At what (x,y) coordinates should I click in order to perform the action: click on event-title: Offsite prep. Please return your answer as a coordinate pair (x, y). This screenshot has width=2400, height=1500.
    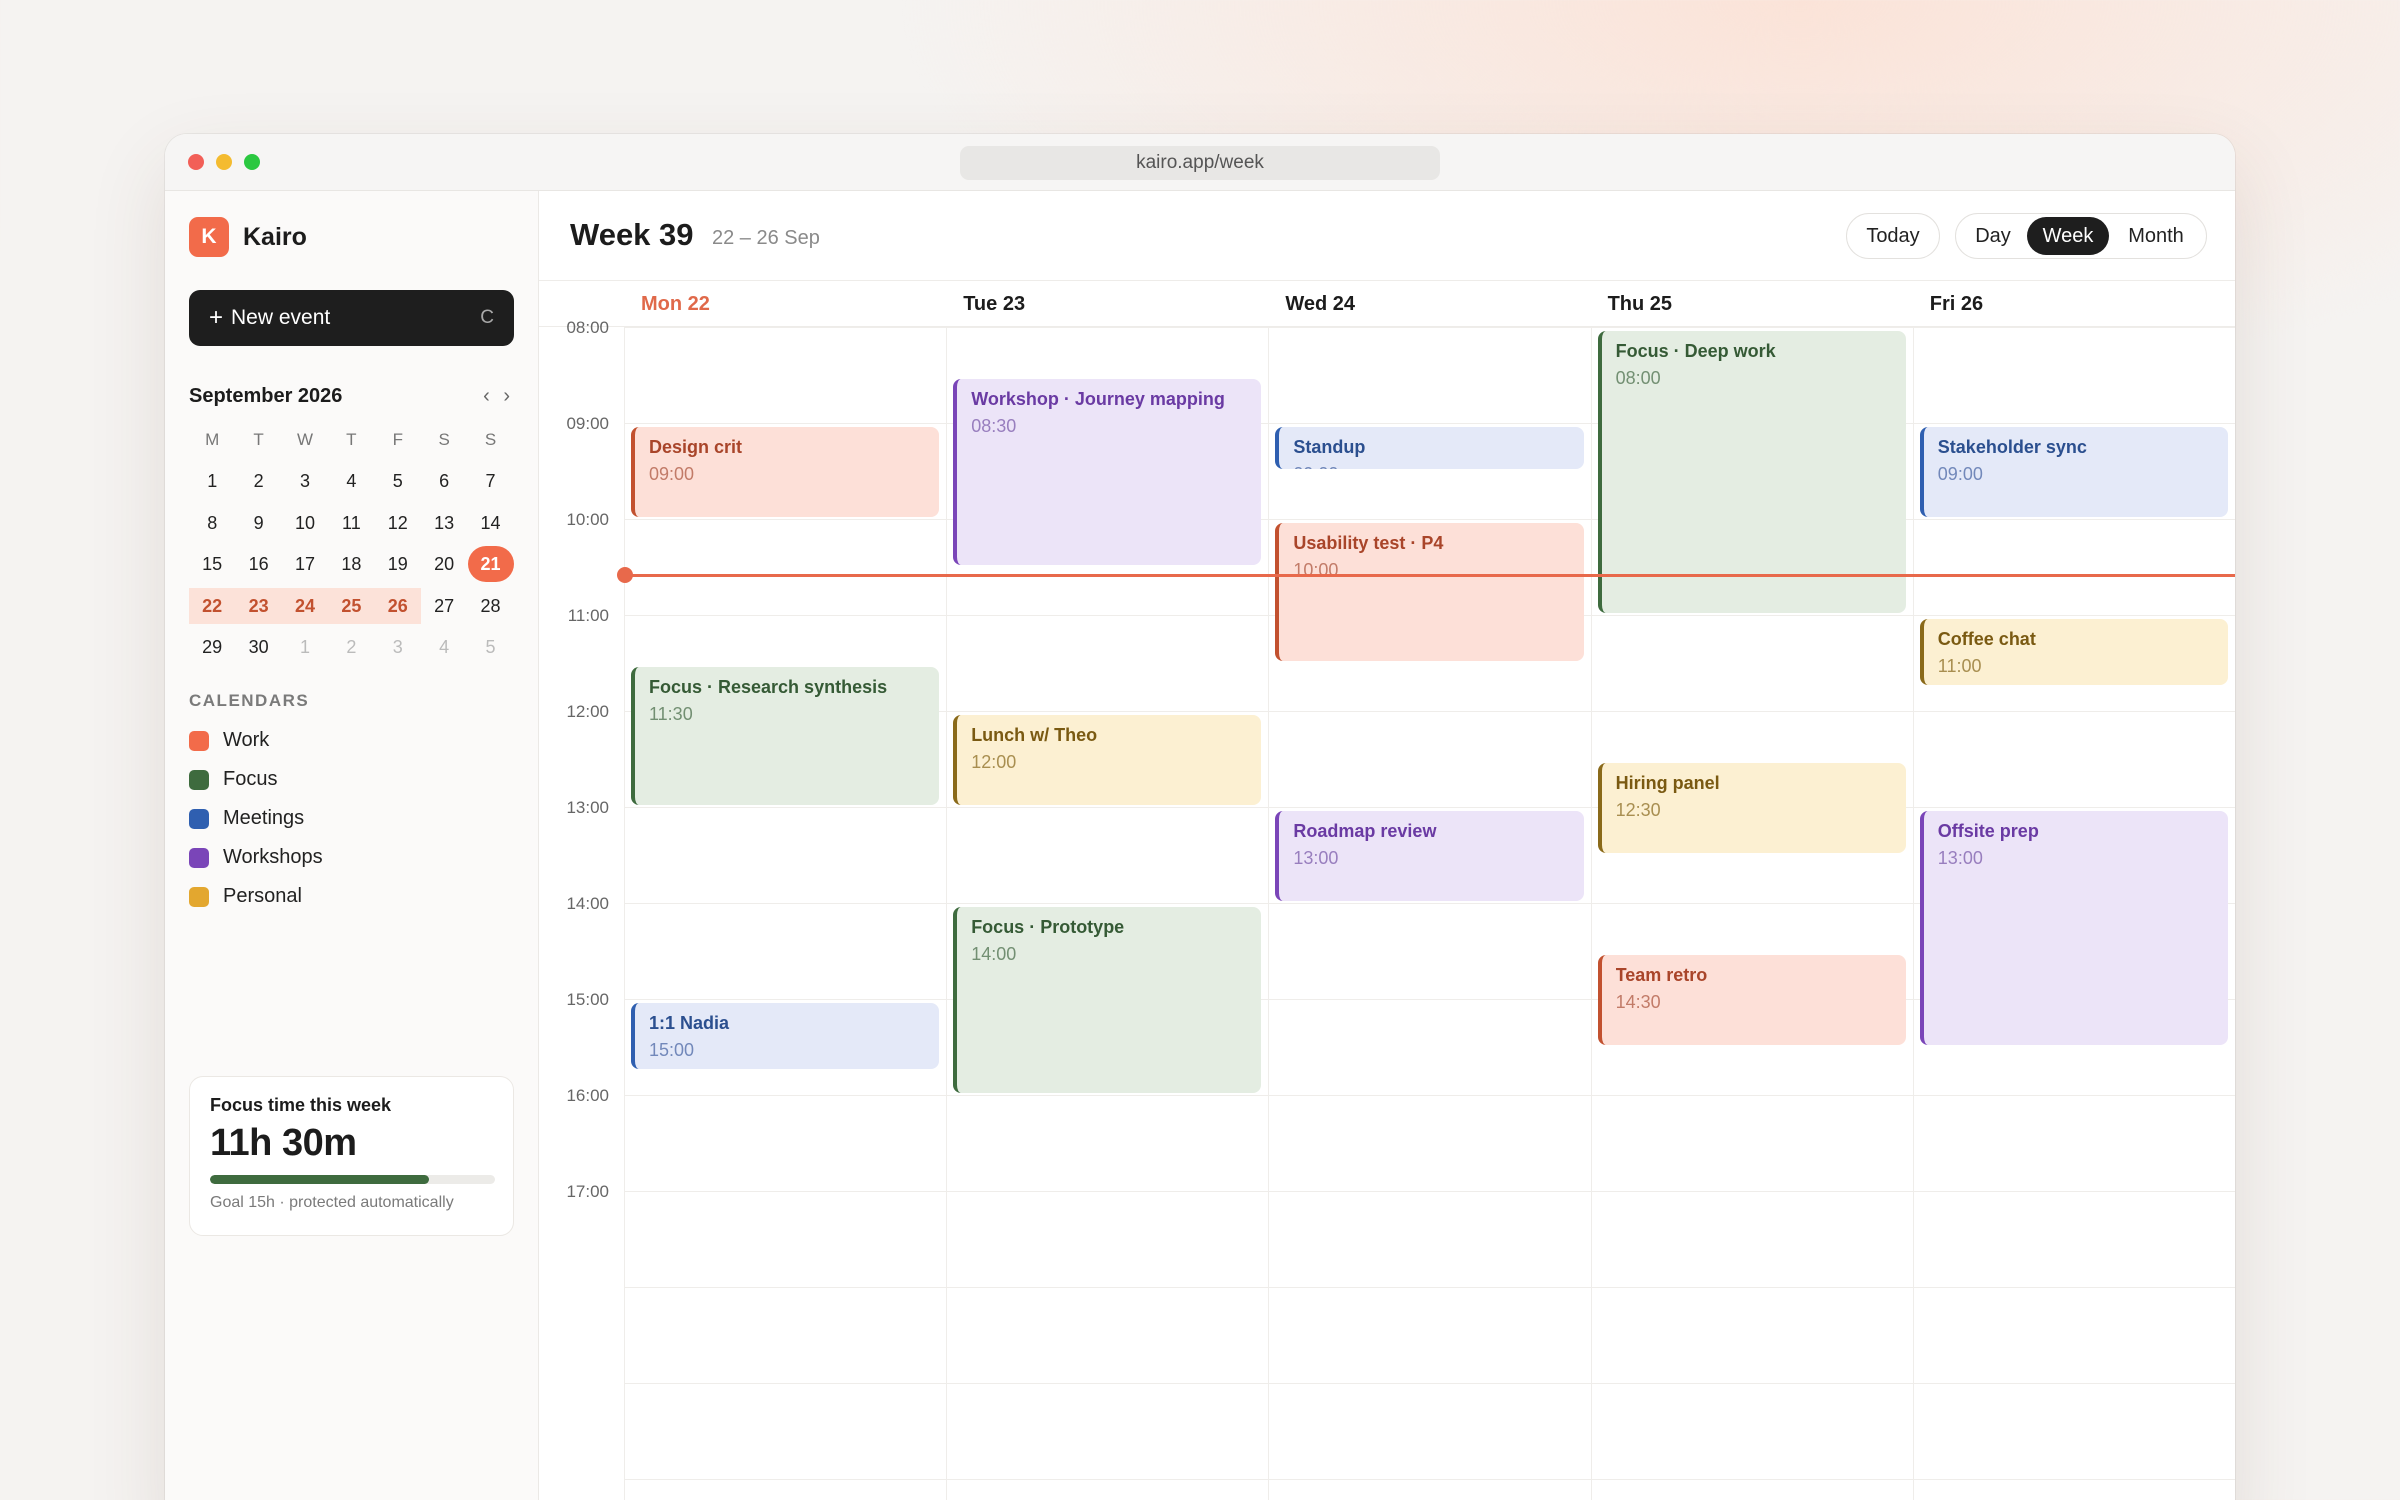
    Looking at the image, I should click on (1988, 831).